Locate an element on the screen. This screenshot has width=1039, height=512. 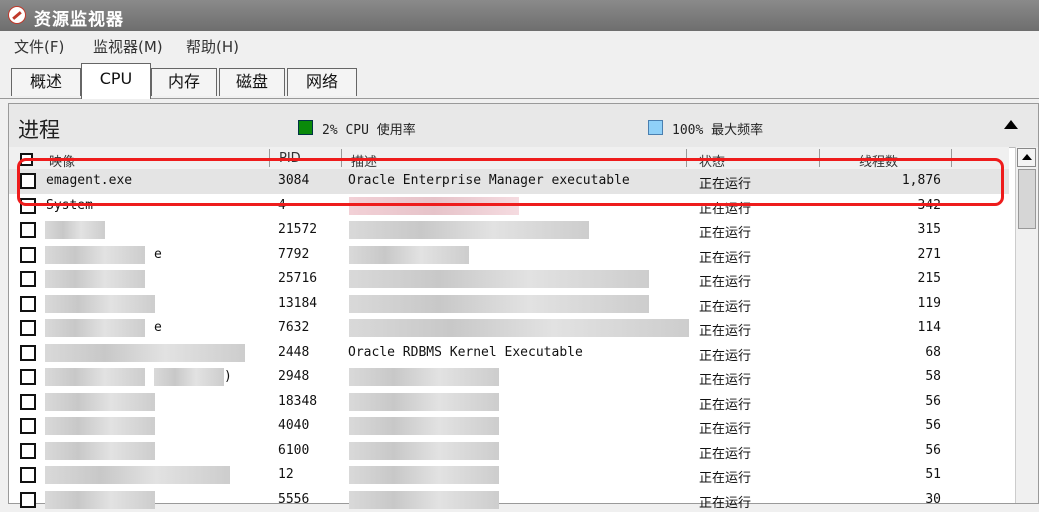
menu-help: 帮助(H) is located at coordinates (212, 46).